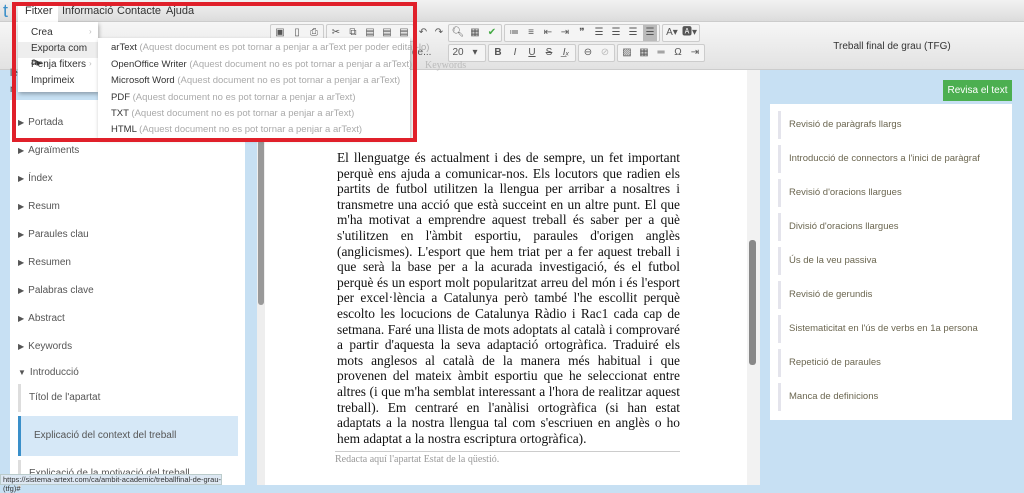 The height and width of the screenshot is (493, 1024). I want to click on align-left-icon: ☰, so click(599, 33).